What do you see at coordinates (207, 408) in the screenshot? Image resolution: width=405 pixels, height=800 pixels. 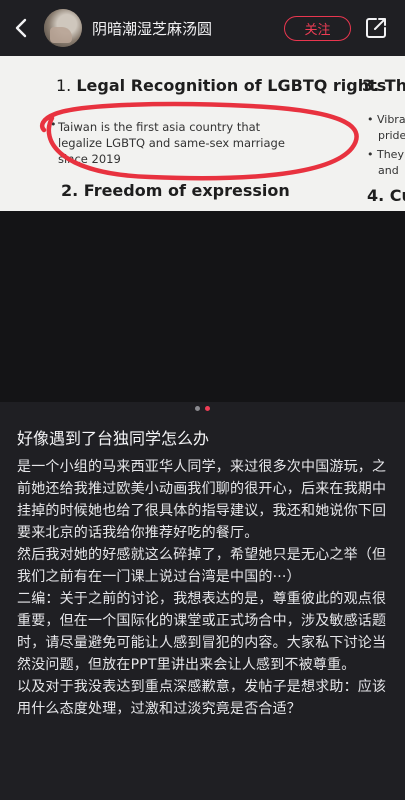 I see `carousel-dot-active` at bounding box center [207, 408].